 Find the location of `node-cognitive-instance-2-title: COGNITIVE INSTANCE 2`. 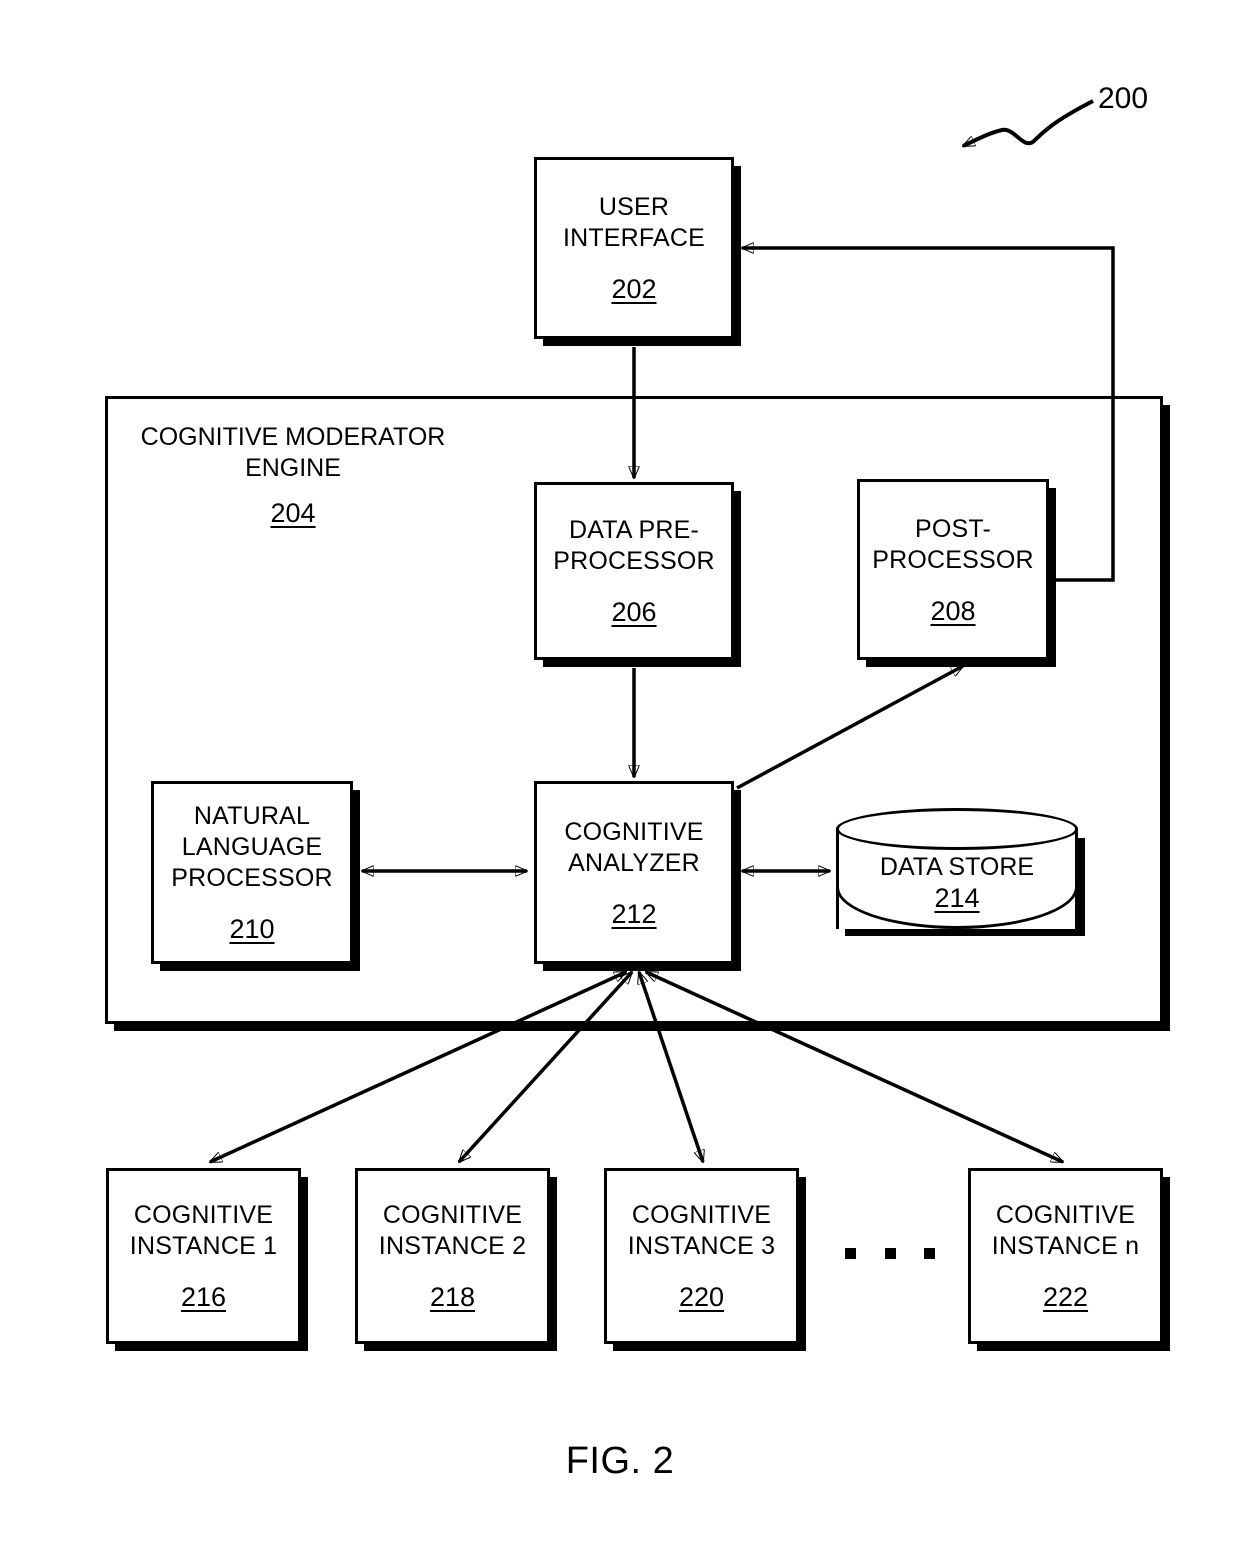

node-cognitive-instance-2-title: COGNITIVE INSTANCE 2 is located at coordinates (452, 1230).